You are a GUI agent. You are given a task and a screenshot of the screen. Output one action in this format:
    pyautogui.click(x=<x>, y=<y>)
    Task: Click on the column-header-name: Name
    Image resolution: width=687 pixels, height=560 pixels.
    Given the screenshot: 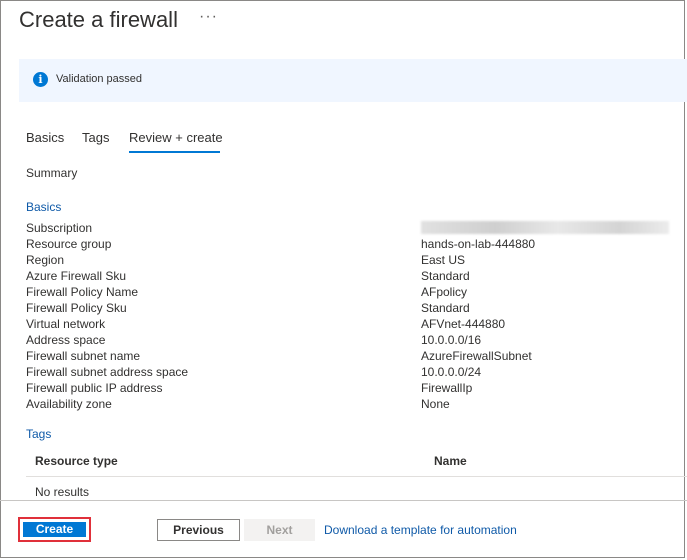 What is the action you would take?
    pyautogui.click(x=450, y=461)
    